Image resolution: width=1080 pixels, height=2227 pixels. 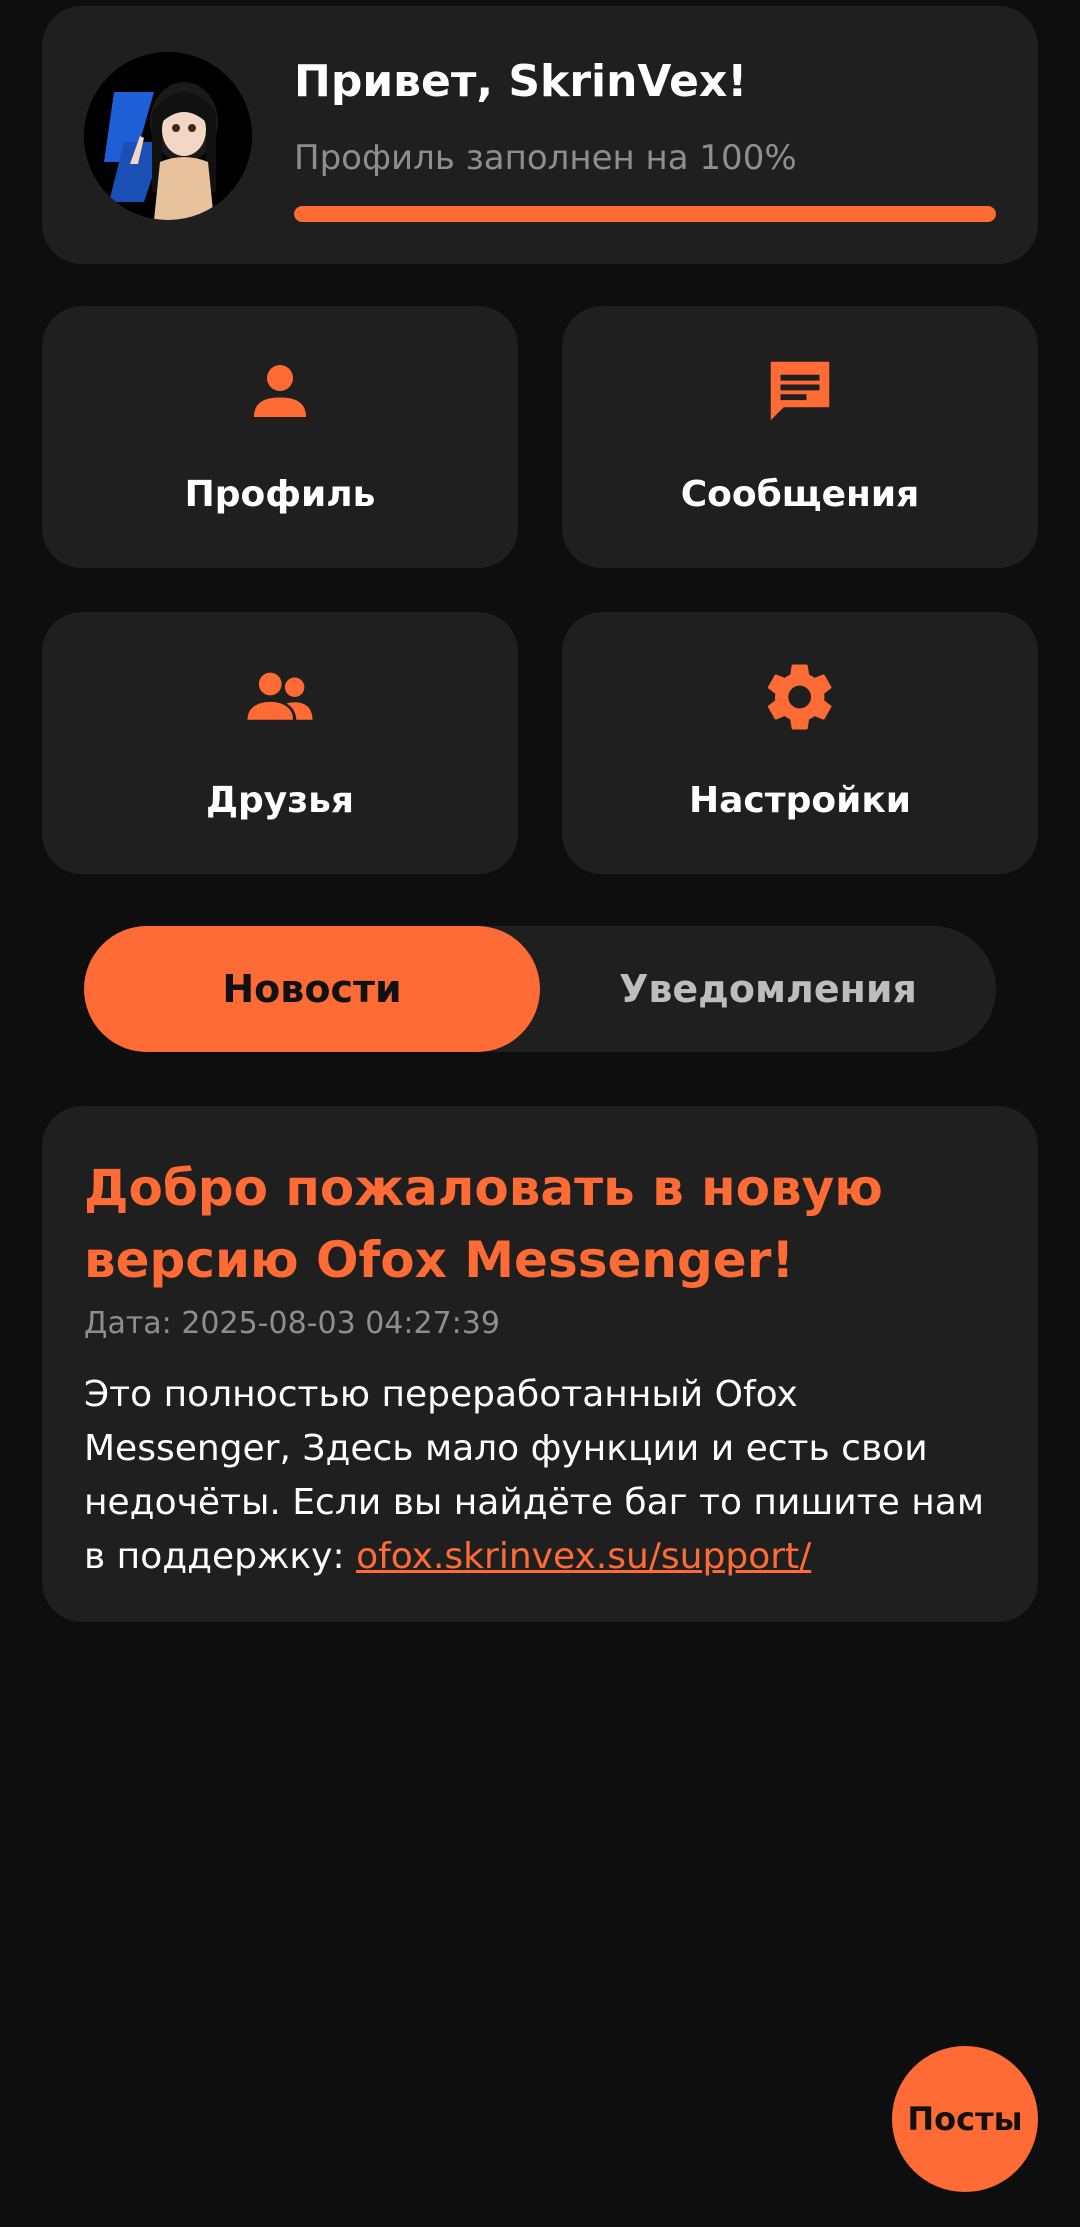 I want to click on avatar-image, so click(x=168, y=136).